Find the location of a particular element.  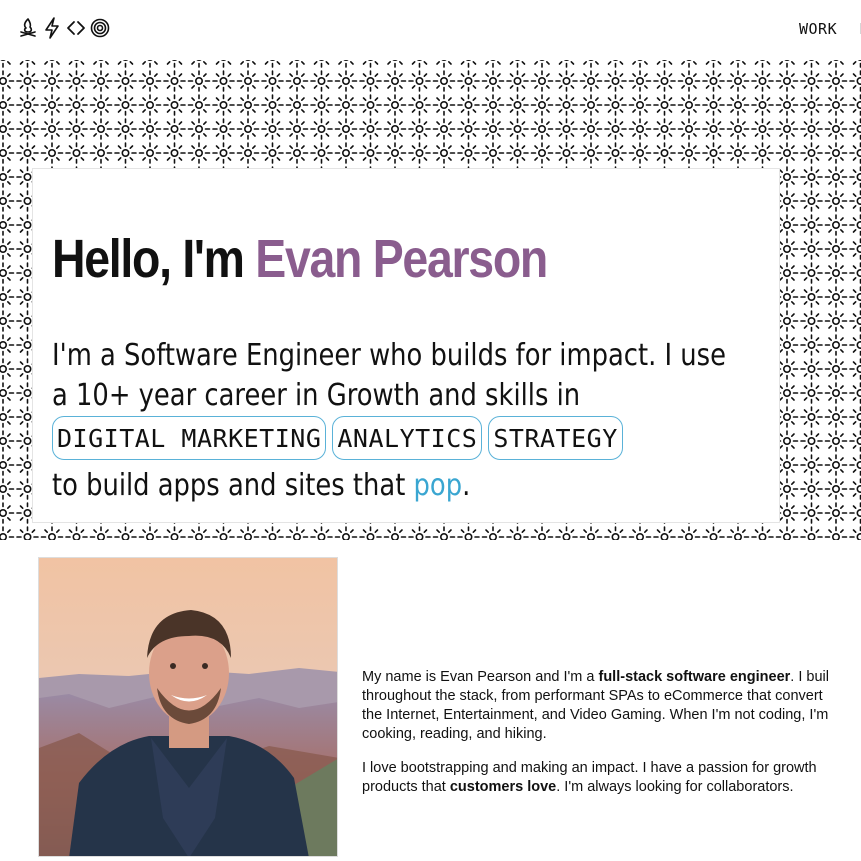

nav-links: WORK F is located at coordinates (830, 29).